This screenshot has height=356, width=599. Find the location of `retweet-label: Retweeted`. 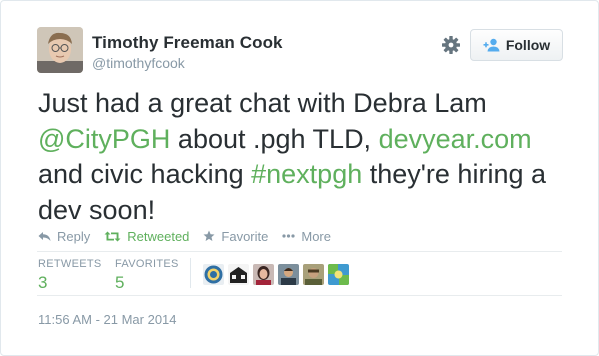

retweet-label: Retweeted is located at coordinates (158, 236).